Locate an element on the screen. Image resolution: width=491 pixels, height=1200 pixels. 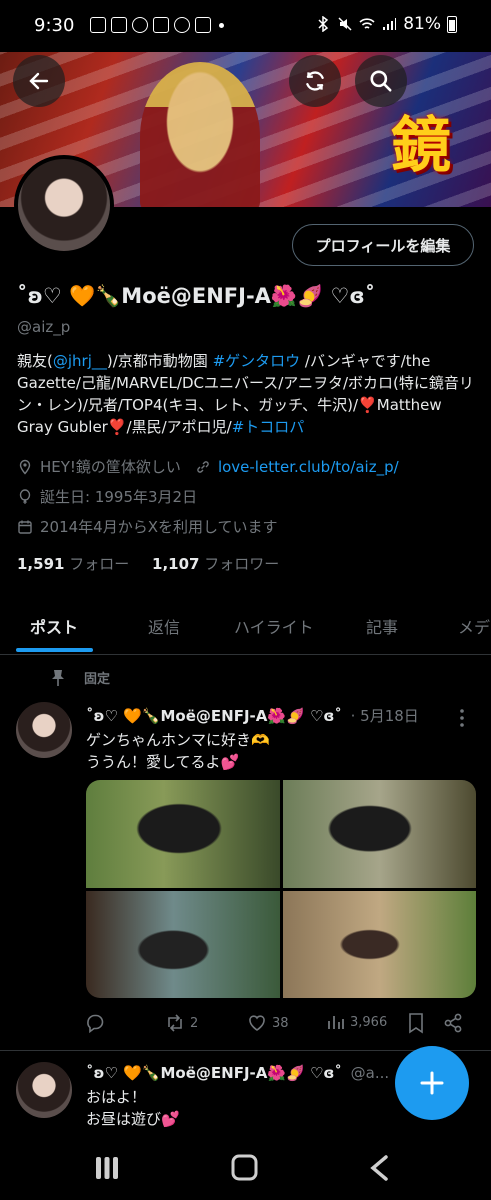
bookmark-button is located at coordinates (416, 1023).